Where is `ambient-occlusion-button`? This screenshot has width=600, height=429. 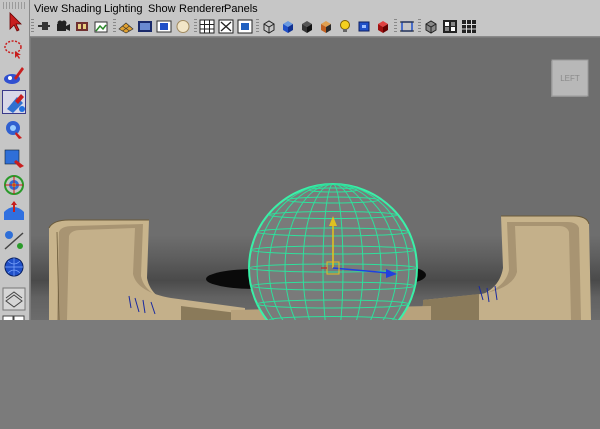
ambient-occlusion-button is located at coordinates (383, 26).